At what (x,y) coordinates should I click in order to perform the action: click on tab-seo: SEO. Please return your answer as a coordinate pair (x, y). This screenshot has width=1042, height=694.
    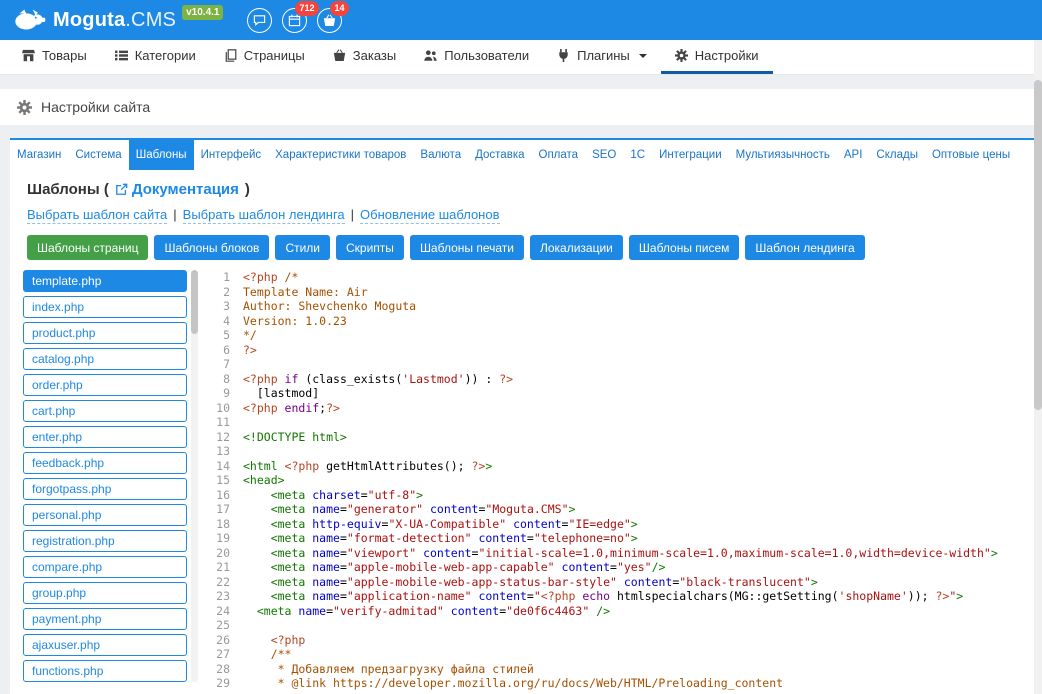
    Looking at the image, I should click on (604, 155).